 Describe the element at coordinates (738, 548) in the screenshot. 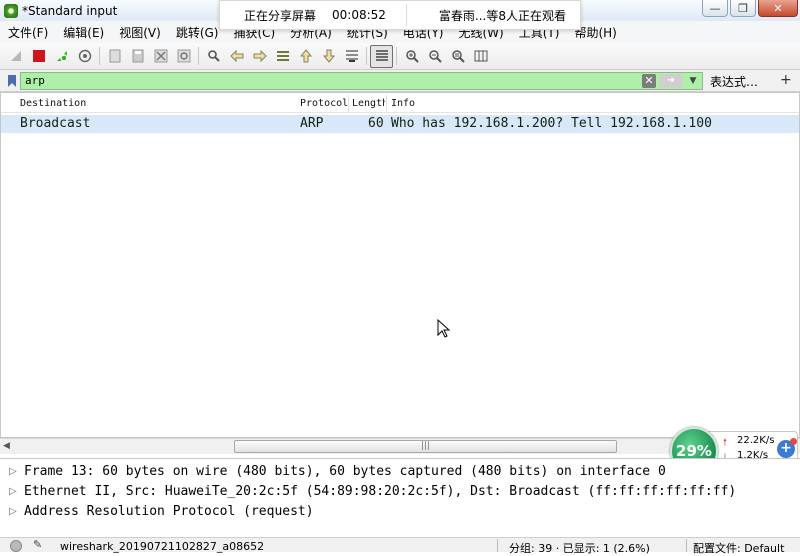

I see `profile-label: 配置文件: Default` at that location.